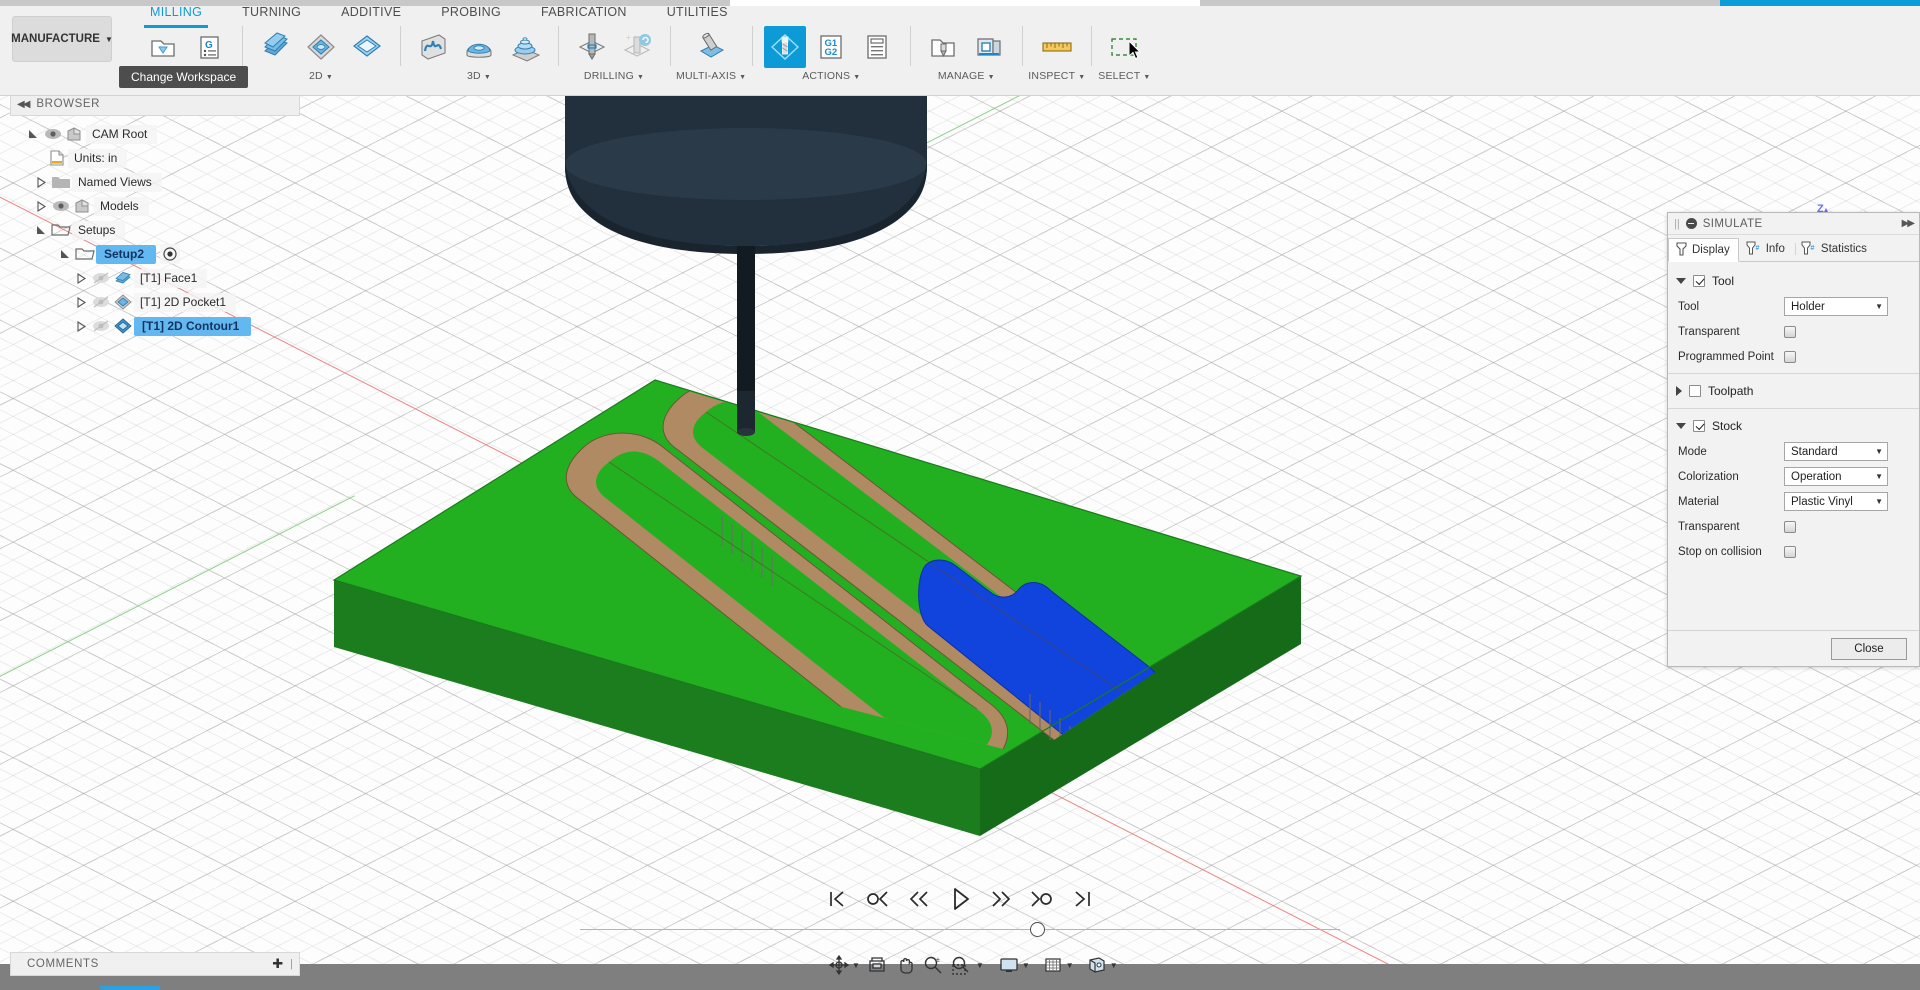 This screenshot has width=1920, height=990. I want to click on drag-grip-icon: ||, so click(1677, 224).